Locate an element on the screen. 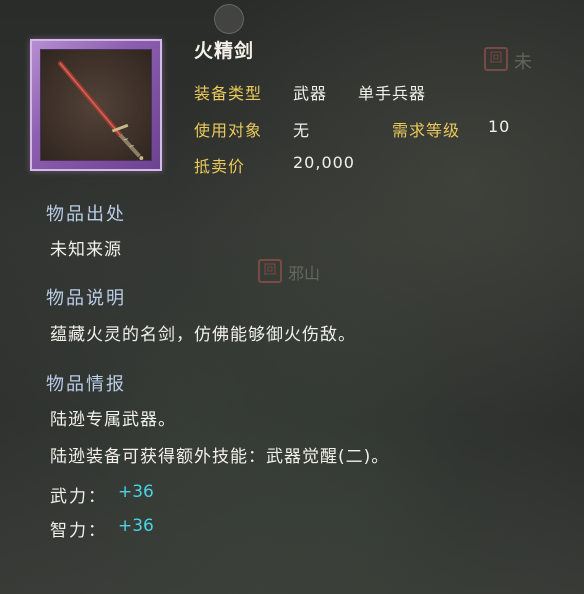 This screenshot has height=594, width=584. user-value: 无 is located at coordinates (302, 130).